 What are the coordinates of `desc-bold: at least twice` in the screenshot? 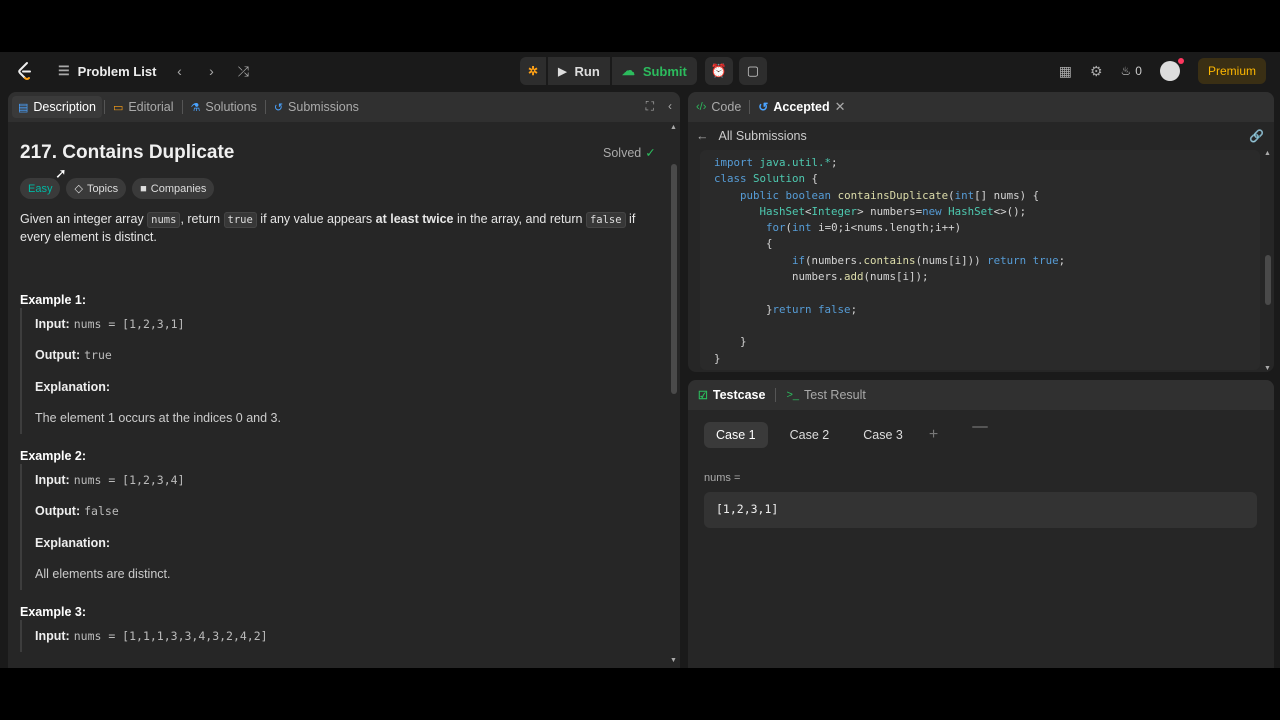 It's located at (414, 219).